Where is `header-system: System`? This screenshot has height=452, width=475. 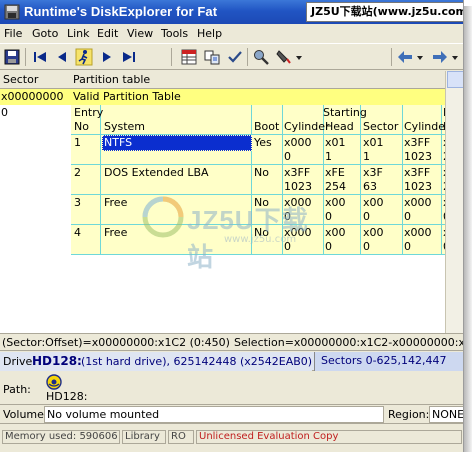
header-system: System is located at coordinates (125, 126).